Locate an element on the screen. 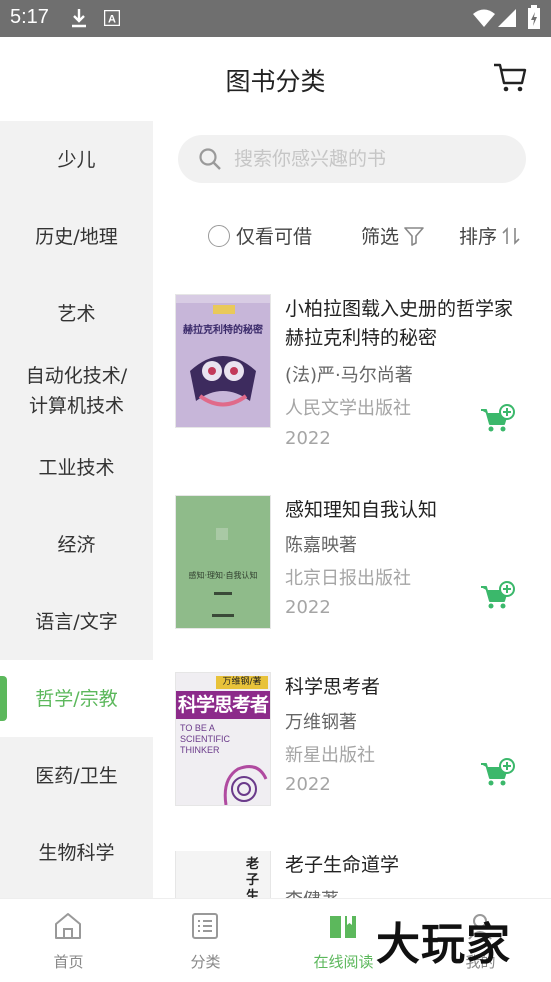 The width and height of the screenshot is (551, 982). cover-author: 万维钢/著 is located at coordinates (242, 682).